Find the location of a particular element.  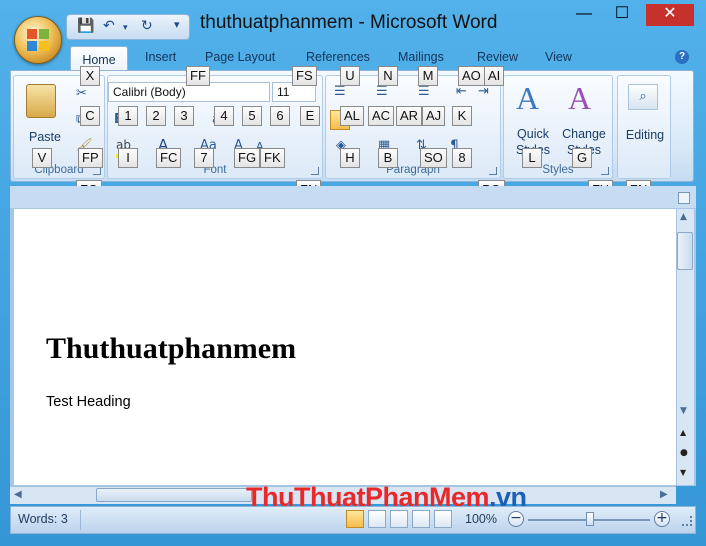

print-layout-button is located at coordinates (355, 519).